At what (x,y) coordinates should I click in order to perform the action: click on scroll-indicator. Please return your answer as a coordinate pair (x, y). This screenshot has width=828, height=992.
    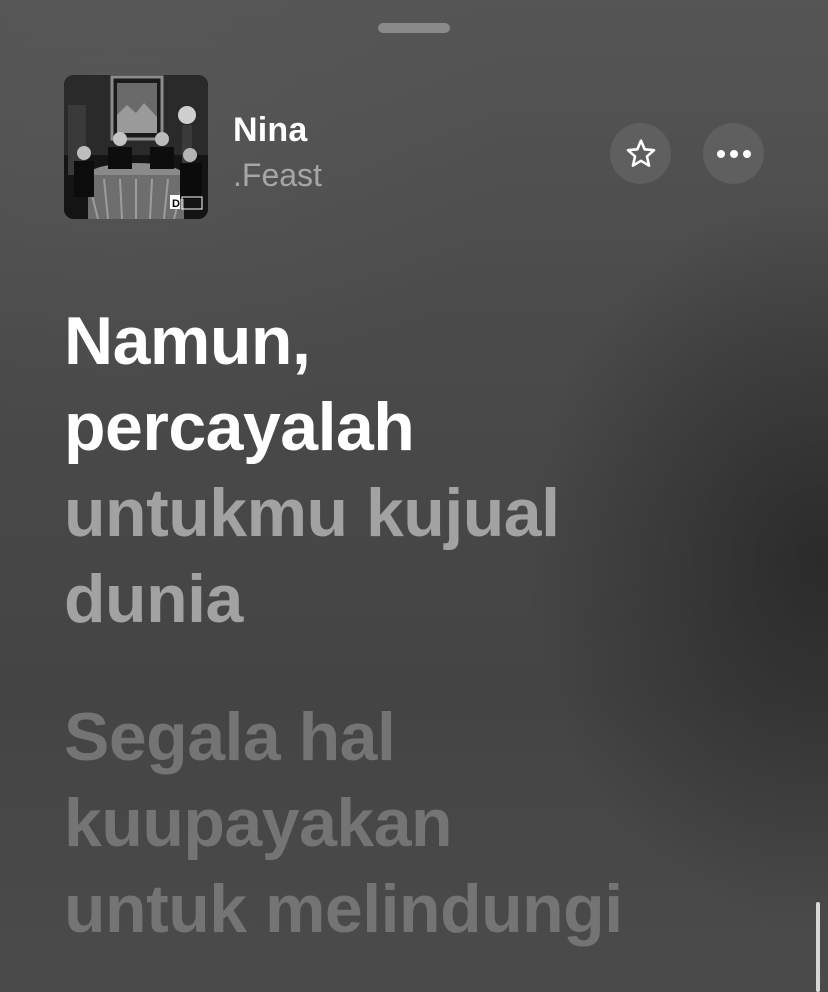
    Looking at the image, I should click on (818, 947).